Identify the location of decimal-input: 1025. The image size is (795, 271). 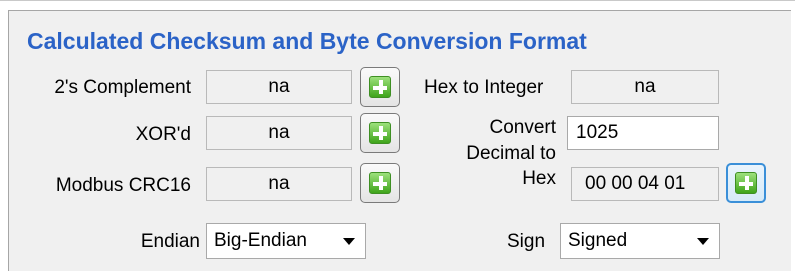
(643, 133).